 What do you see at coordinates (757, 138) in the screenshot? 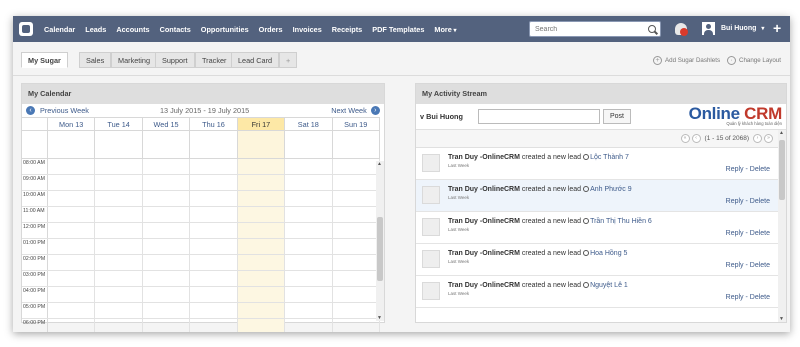
I see `next-page-icon: ›` at bounding box center [757, 138].